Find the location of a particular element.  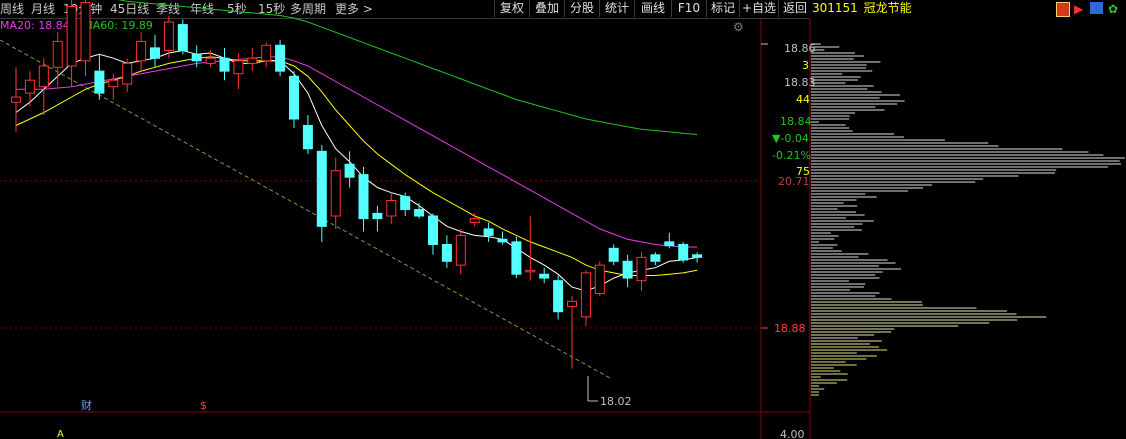

gear-icon: ⚙ is located at coordinates (738, 27).